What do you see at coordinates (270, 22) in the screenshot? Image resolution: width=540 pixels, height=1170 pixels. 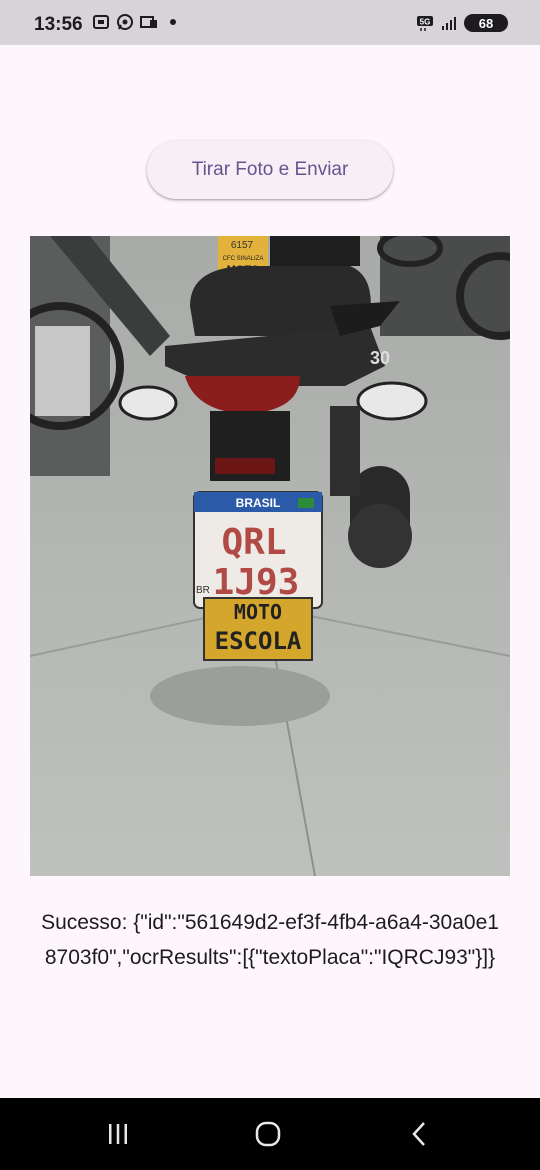 I see `status-bar: 13:56 5G 68` at bounding box center [270, 22].